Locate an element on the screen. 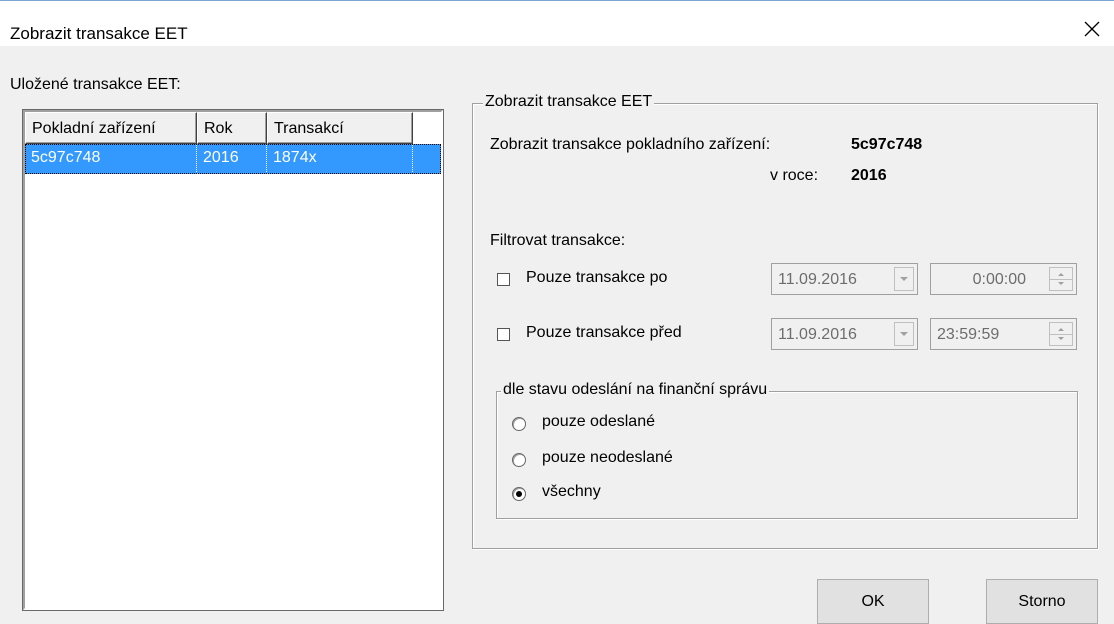 Image resolution: width=1114 pixels, height=624 pixels. after-label: Pouze transakce po is located at coordinates (597, 277).